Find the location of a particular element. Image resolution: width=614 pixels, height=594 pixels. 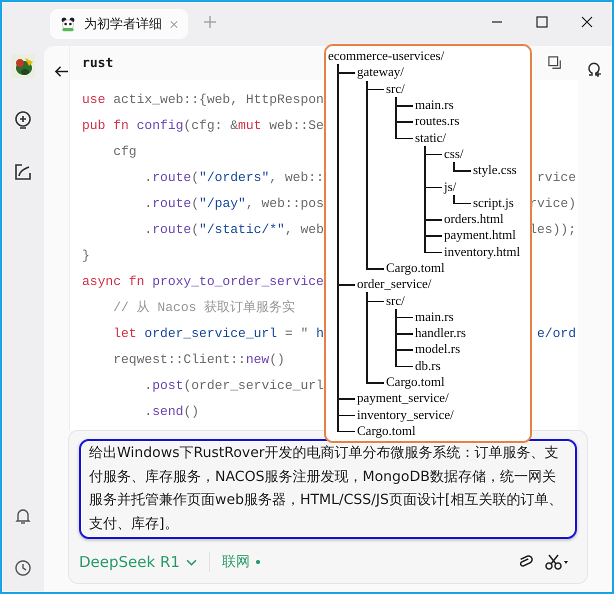

code-language: rust is located at coordinates (98, 63).